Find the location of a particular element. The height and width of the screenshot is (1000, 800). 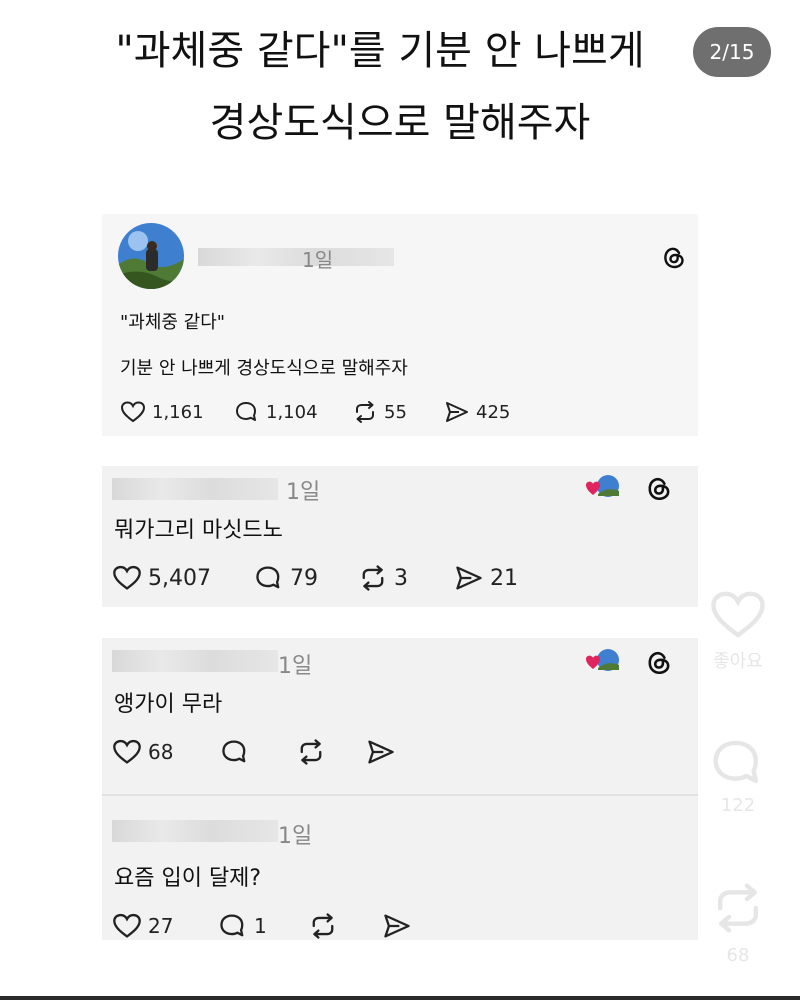

comment-button: 1 is located at coordinates (242, 926).